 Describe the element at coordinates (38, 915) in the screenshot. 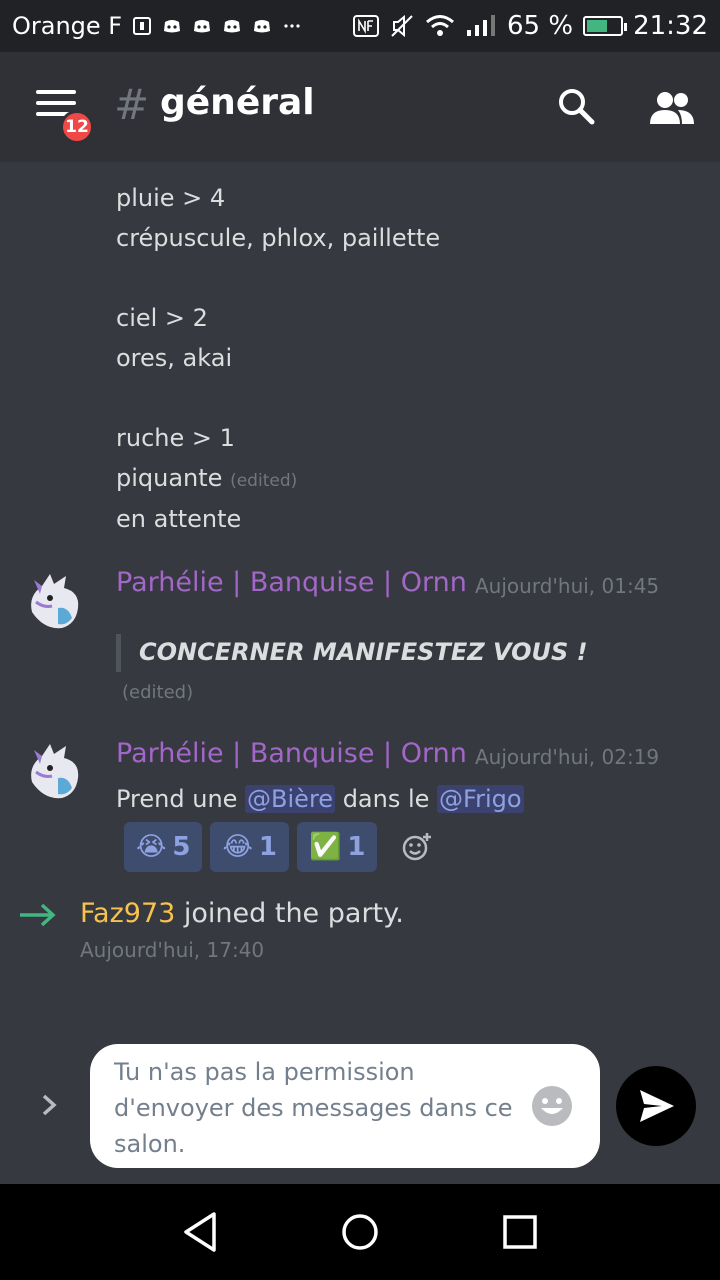

I see `join-arrow-icon` at that location.